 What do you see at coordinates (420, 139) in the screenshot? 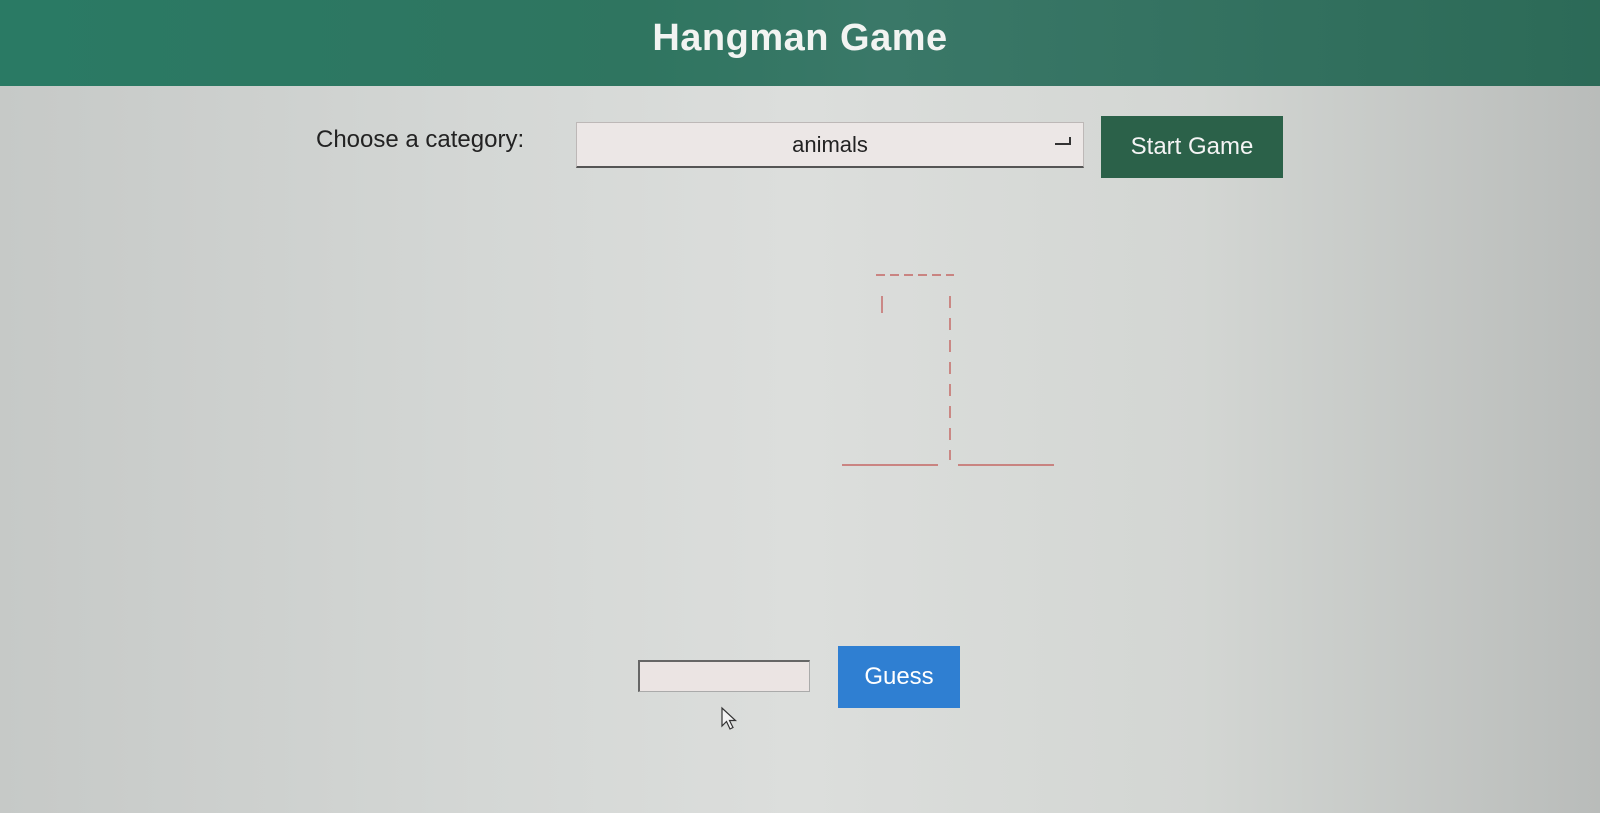
I see `category-label: Choose a category:` at bounding box center [420, 139].